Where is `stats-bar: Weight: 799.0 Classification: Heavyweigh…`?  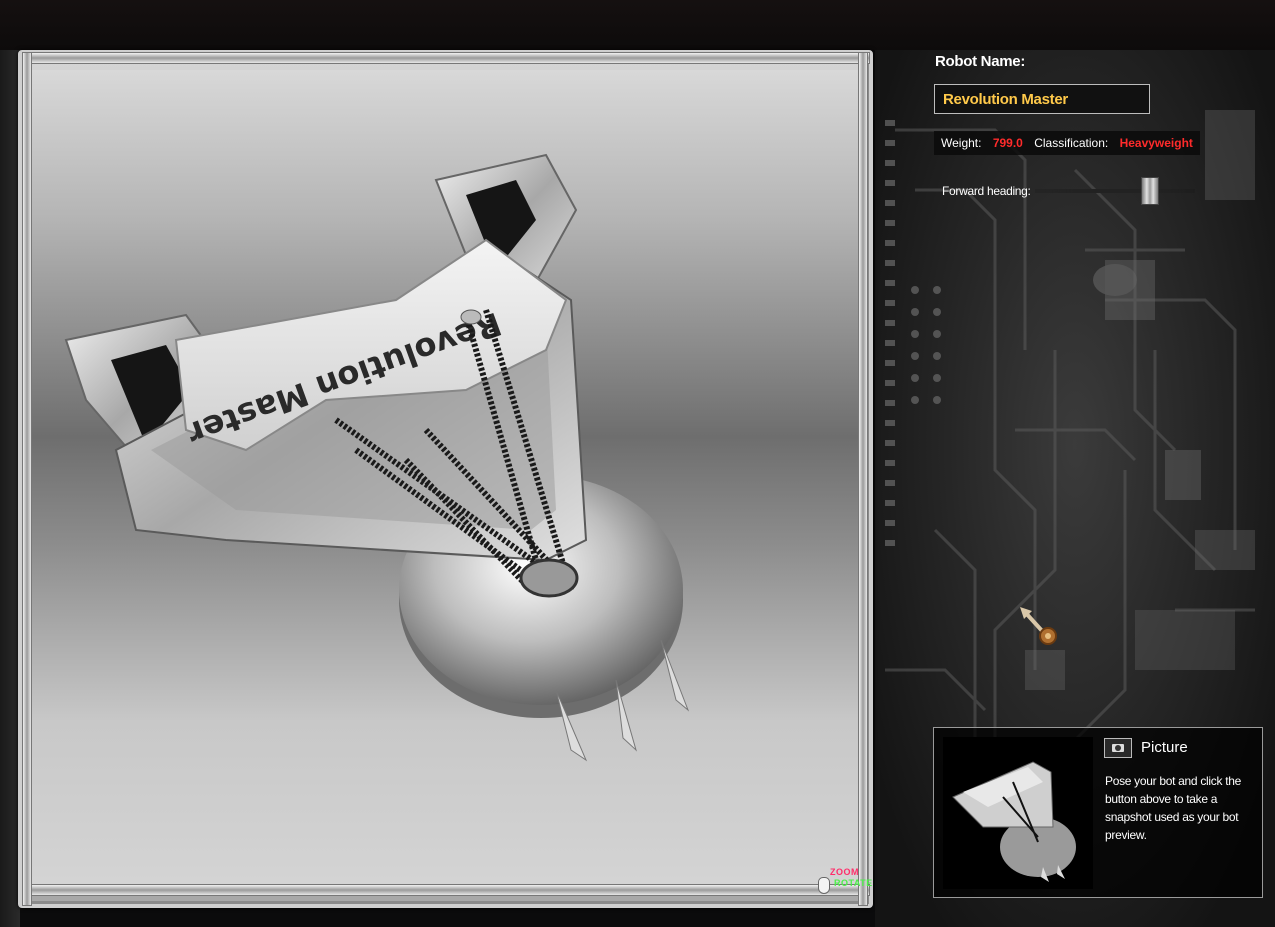 stats-bar: Weight: 799.0 Classification: Heavyweigh… is located at coordinates (1067, 143).